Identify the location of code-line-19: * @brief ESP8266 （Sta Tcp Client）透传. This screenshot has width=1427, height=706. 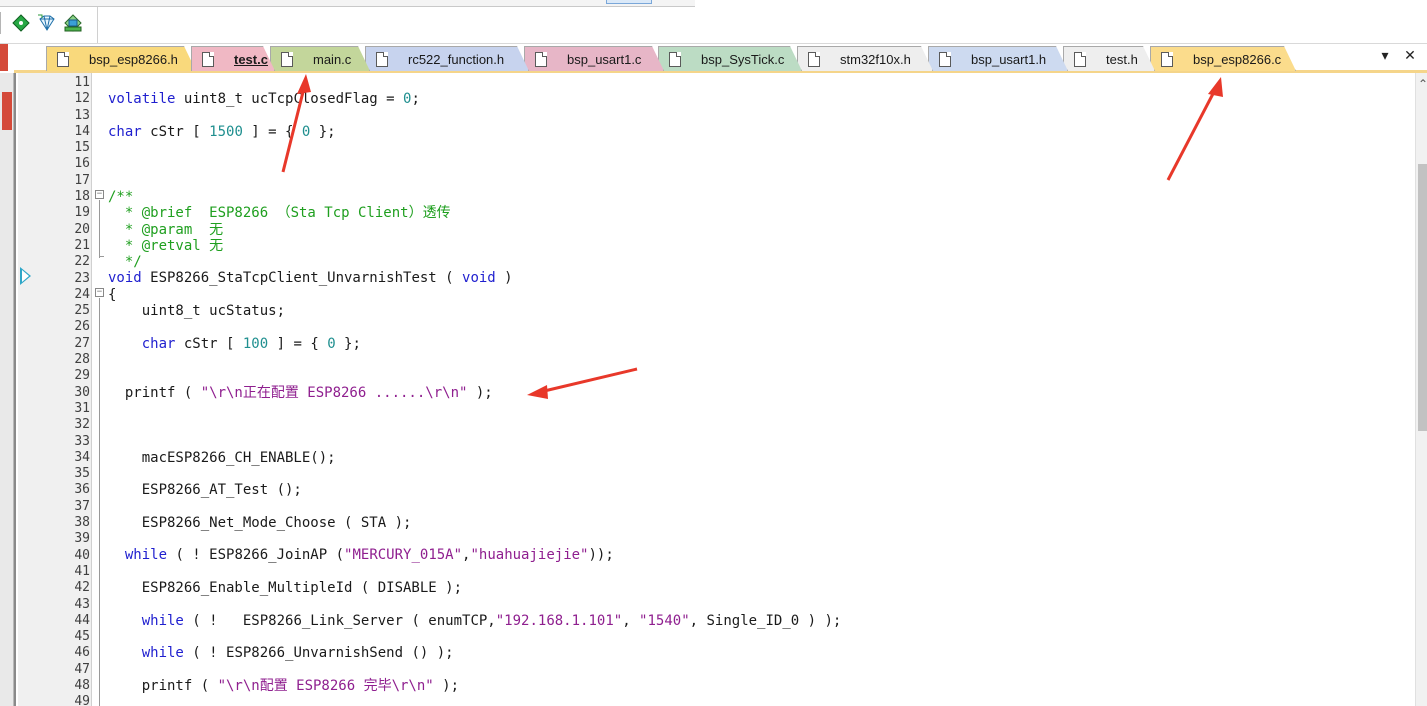
(279, 213).